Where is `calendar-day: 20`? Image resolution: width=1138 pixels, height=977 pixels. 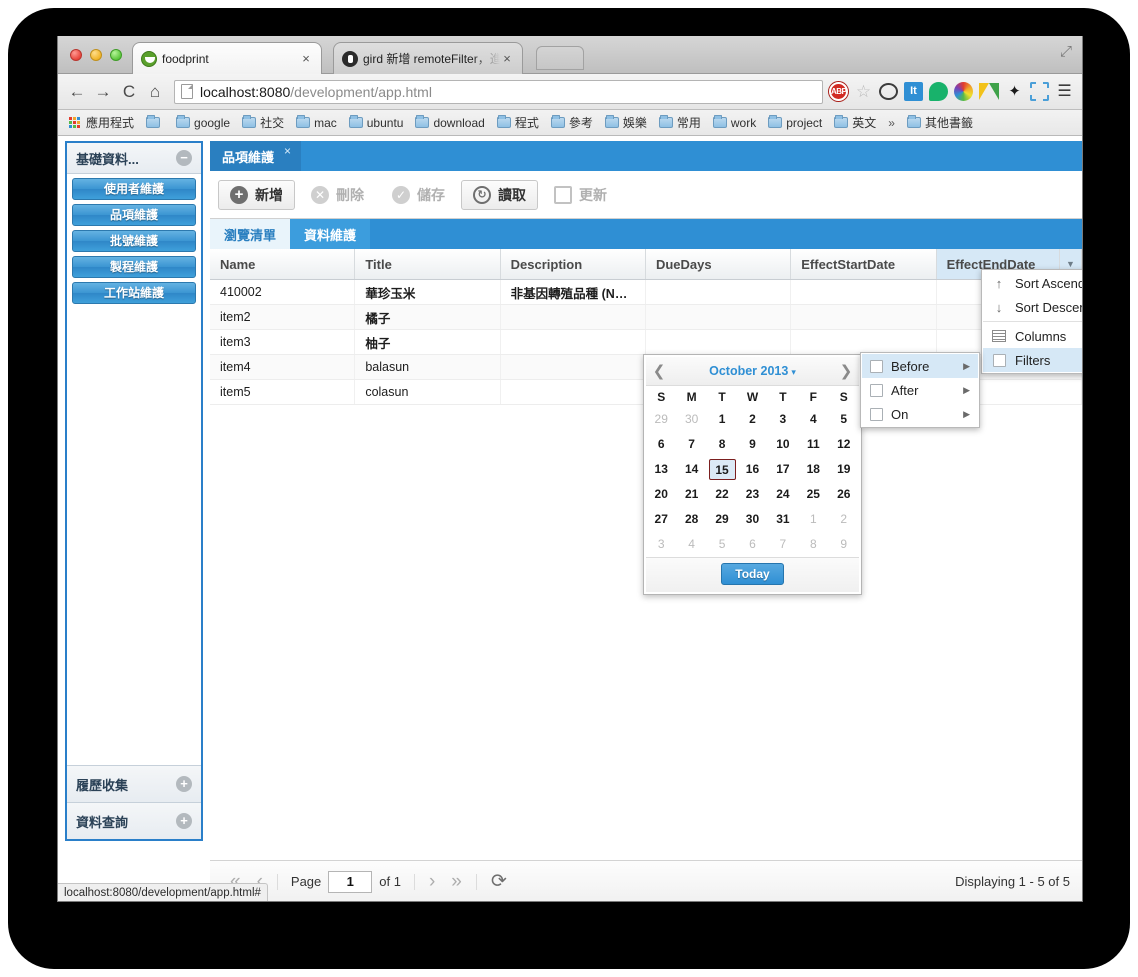 calendar-day: 20 is located at coordinates (661, 494).